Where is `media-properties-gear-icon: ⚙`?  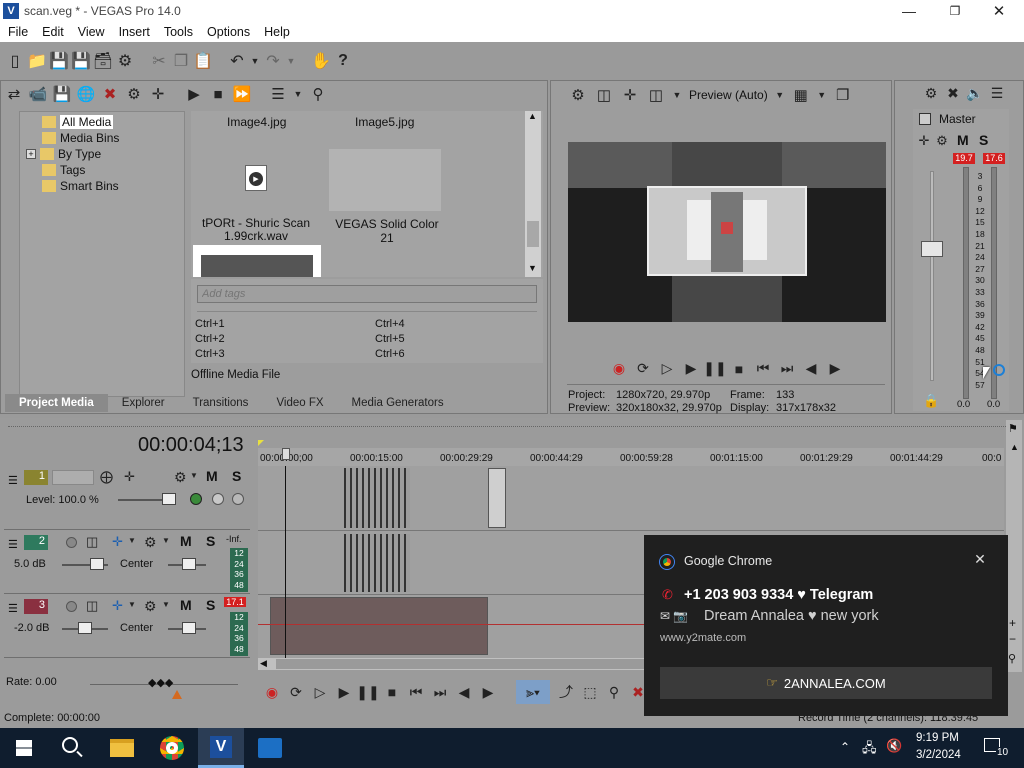 media-properties-gear-icon: ⚙ is located at coordinates (134, 94).